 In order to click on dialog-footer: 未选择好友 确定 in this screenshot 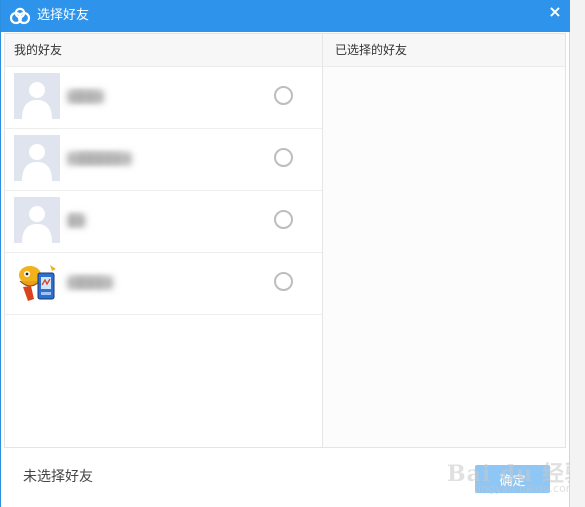, I will do `click(285, 477)`.